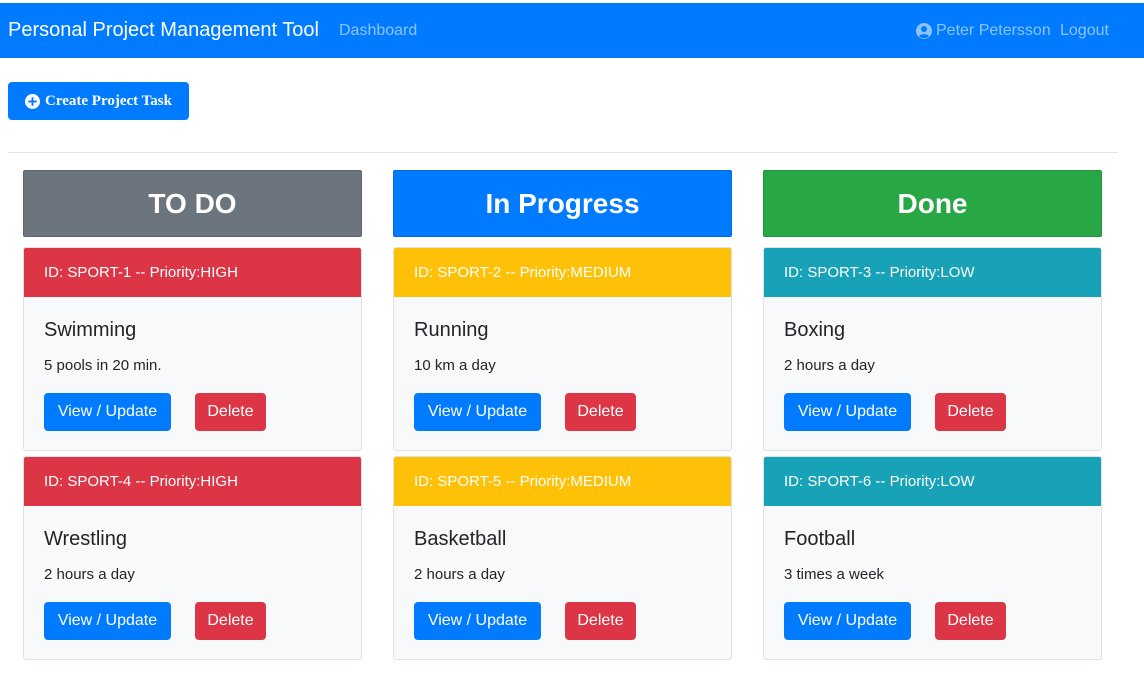  Describe the element at coordinates (932, 272) in the screenshot. I see `task-card-header: ID: SPORT-3 -- Priority:LOW` at that location.